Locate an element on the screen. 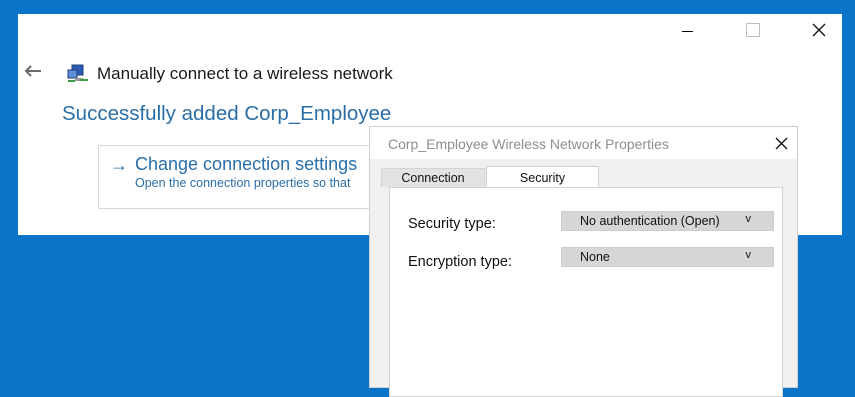  minimize-button is located at coordinates (687, 30).